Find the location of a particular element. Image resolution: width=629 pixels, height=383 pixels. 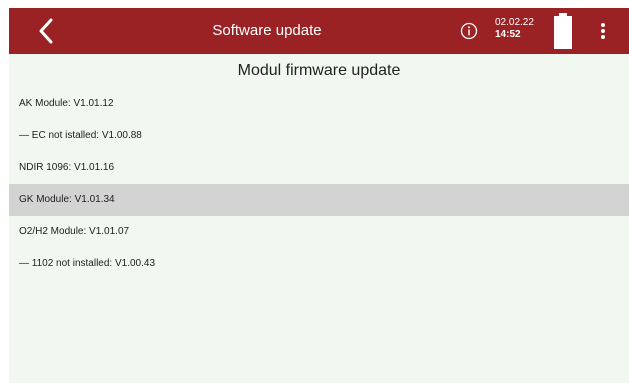

module-label: — 1102 not installed: V1.00.43 is located at coordinates (87, 263).